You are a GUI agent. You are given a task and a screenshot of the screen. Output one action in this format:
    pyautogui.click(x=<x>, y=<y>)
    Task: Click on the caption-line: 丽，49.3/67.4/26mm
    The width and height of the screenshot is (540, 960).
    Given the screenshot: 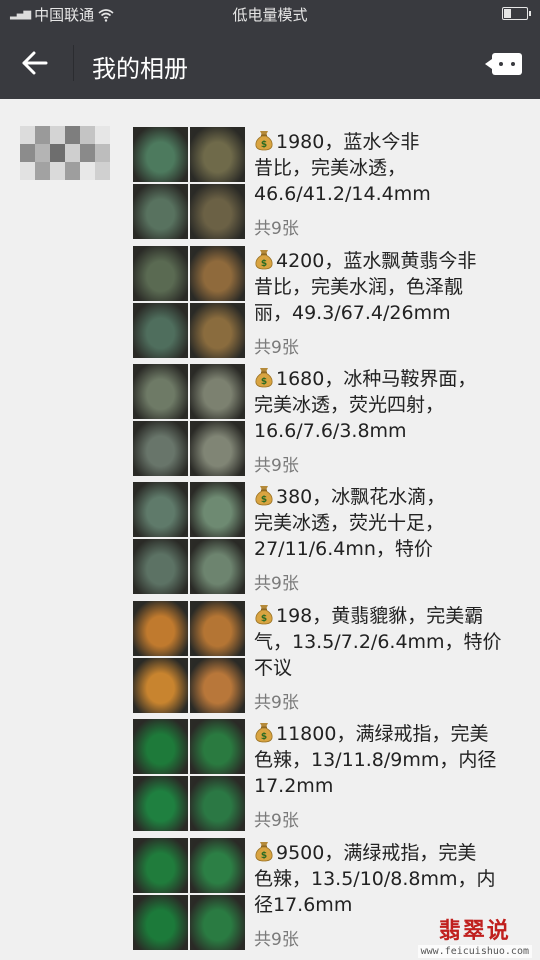 What is the action you would take?
    pyautogui.click(x=352, y=313)
    